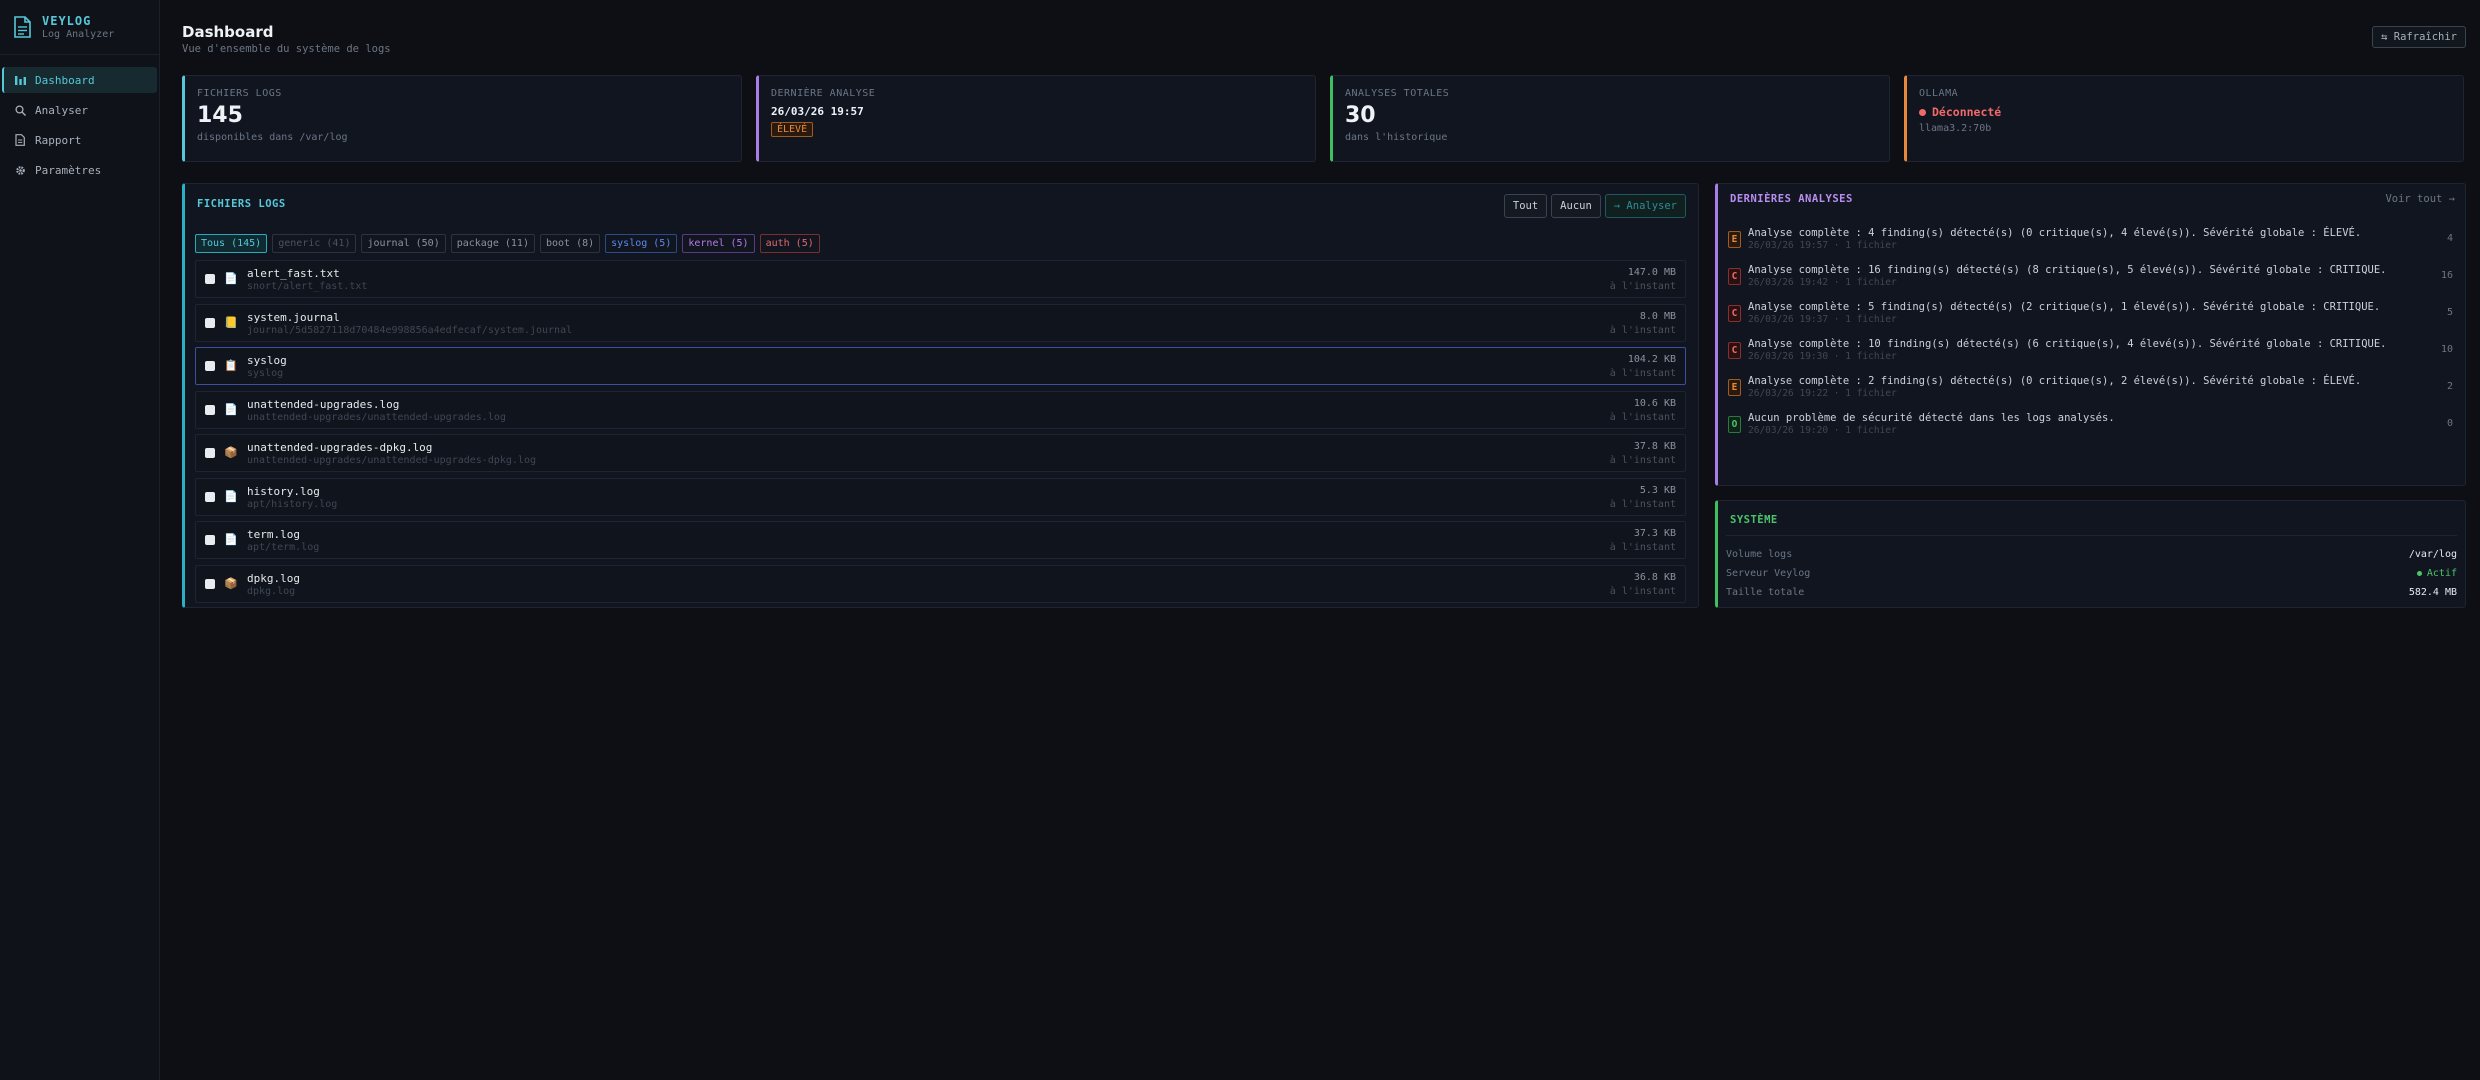 The width and height of the screenshot is (2480, 1080). Describe the element at coordinates (1822, 245) in the screenshot. I see `analysis-meta: 26/03/26 19:57 · 1 fichier` at that location.